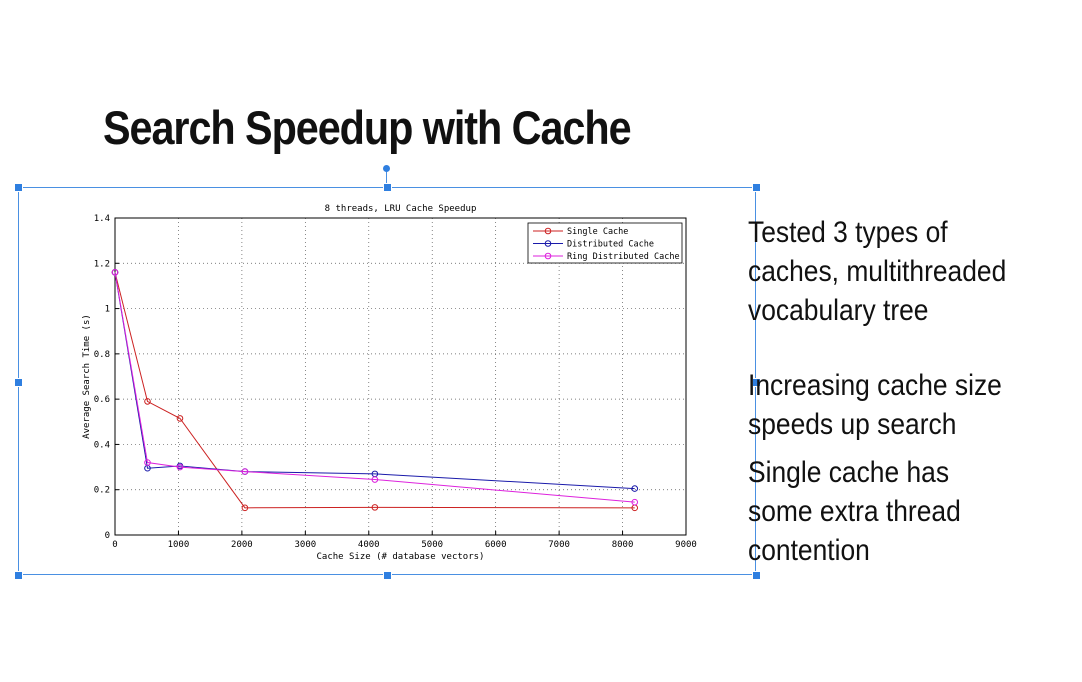 Image resolution: width=1082 pixels, height=682 pixels. Describe the element at coordinates (179, 545) in the screenshot. I see `x-tick-label: 1000` at that location.